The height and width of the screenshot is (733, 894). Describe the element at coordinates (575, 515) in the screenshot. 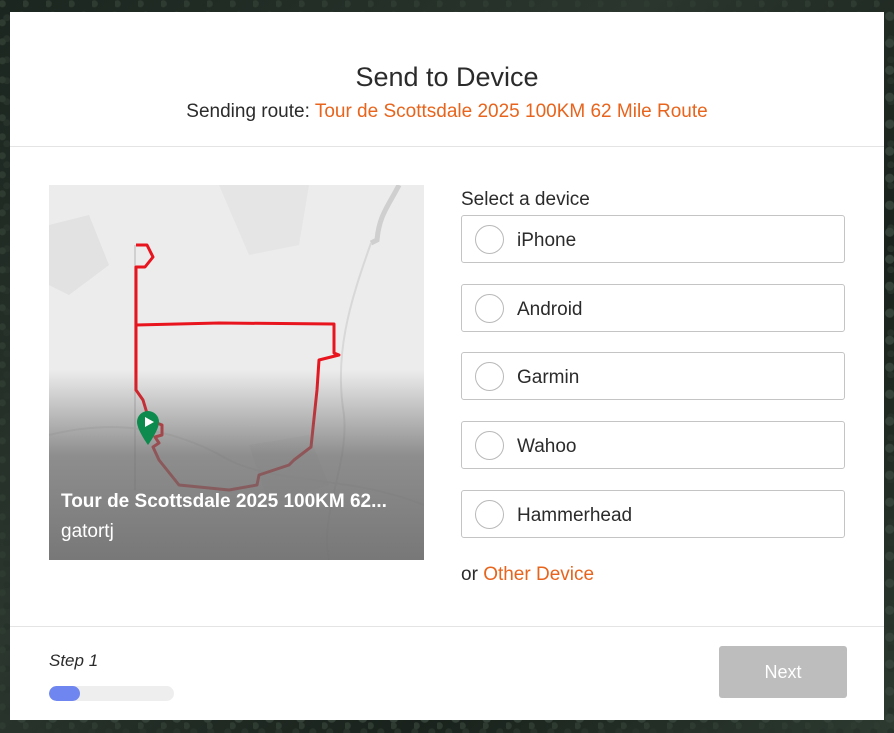

I see `device-option-label: Hammerhead` at that location.